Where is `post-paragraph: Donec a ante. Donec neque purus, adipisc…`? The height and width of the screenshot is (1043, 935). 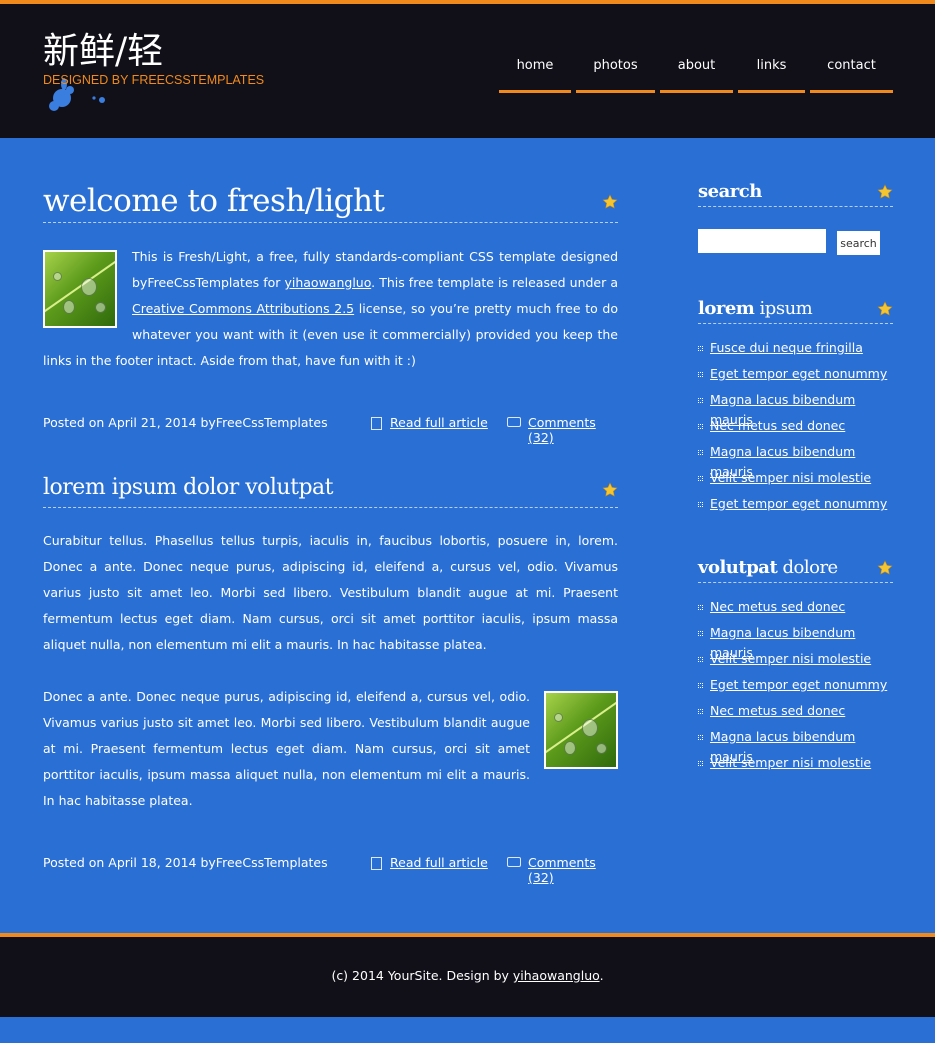
post-paragraph: Donec a ante. Donec neque purus, adipisc… is located at coordinates (286, 748).